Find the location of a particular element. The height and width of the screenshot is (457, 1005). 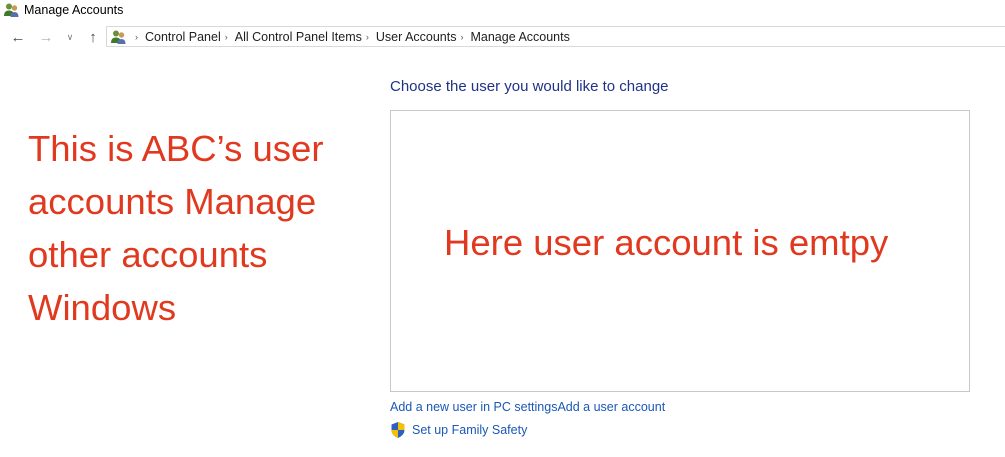

set-up-family-safety-link: Set up Family Safety is located at coordinates (469, 430).